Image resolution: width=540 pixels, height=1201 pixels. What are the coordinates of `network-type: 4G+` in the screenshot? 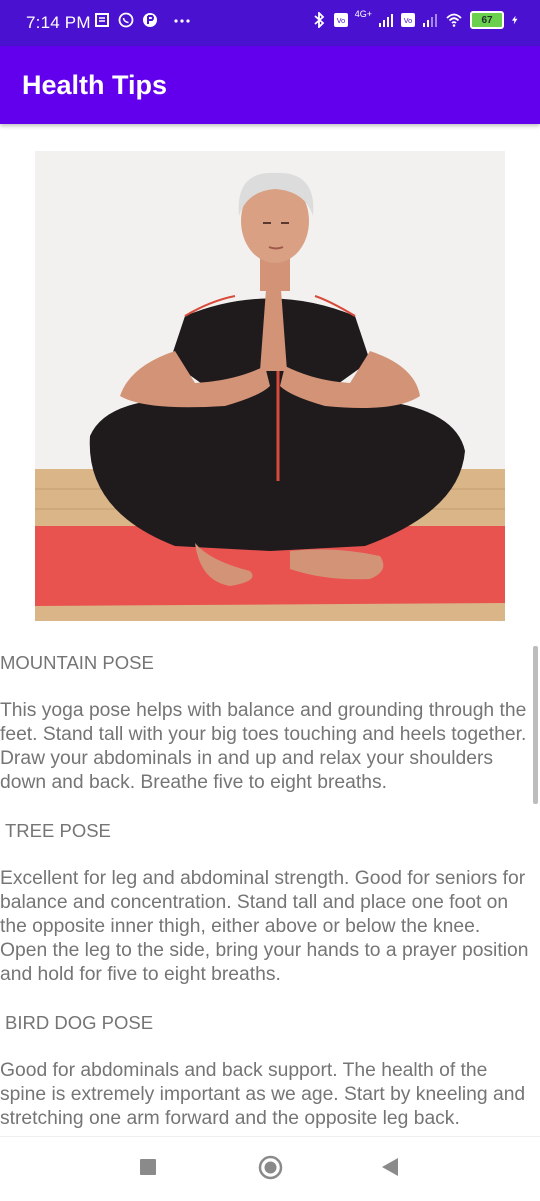 It's located at (363, 14).